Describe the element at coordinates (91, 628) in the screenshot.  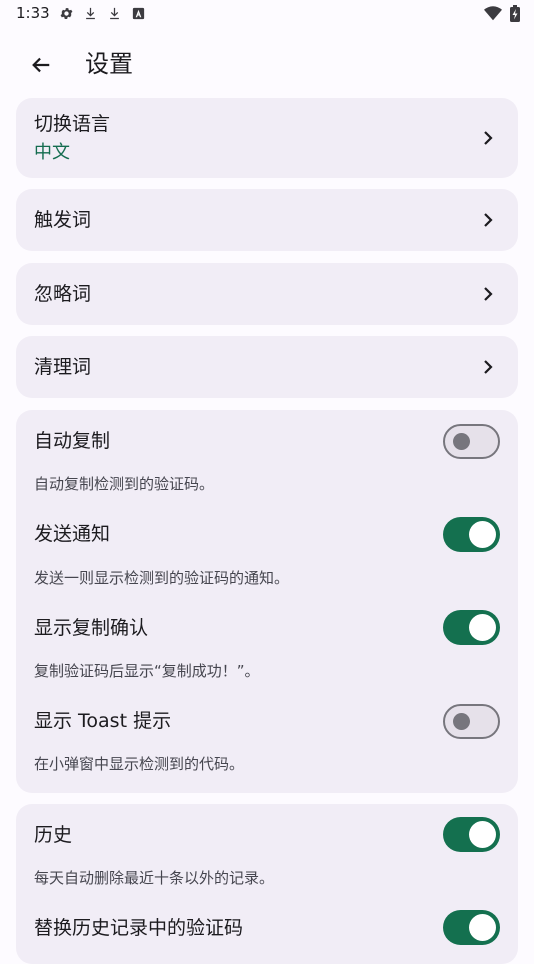
I see `copy-confirmation-label: 显示复制确认` at that location.